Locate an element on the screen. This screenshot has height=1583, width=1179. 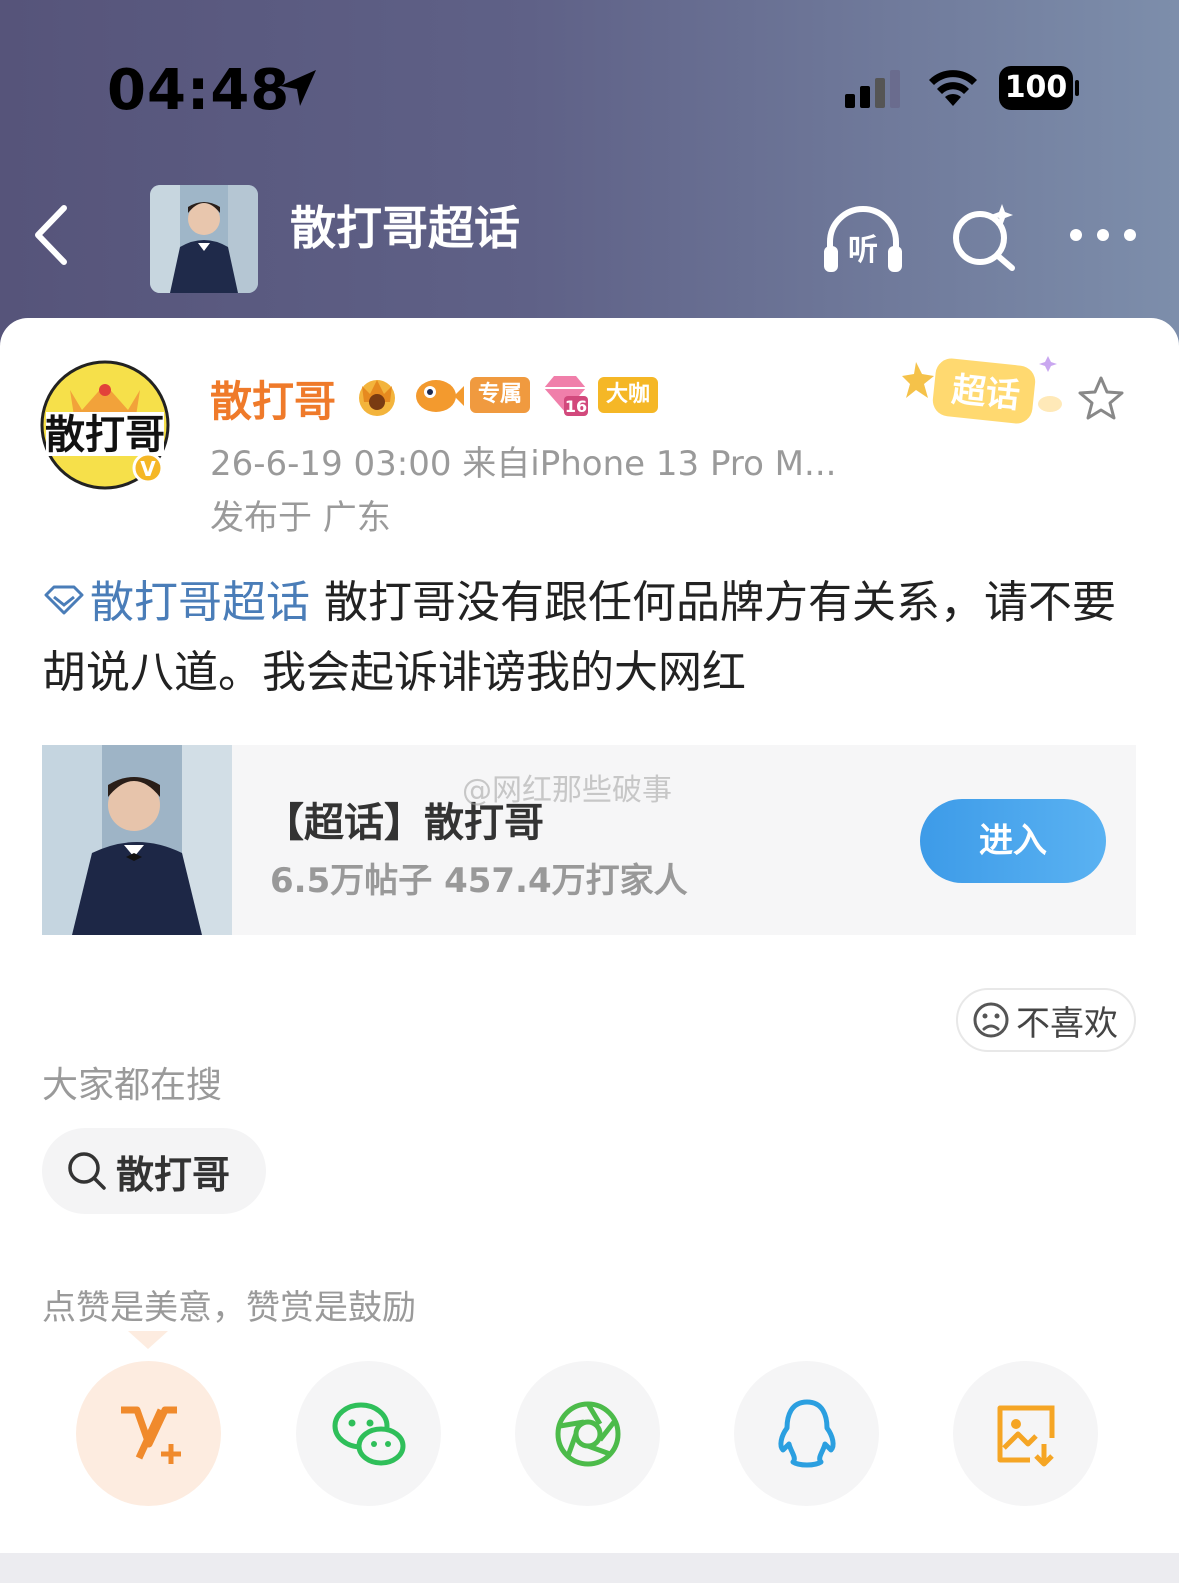
wechat-icon is located at coordinates (368, 1433).